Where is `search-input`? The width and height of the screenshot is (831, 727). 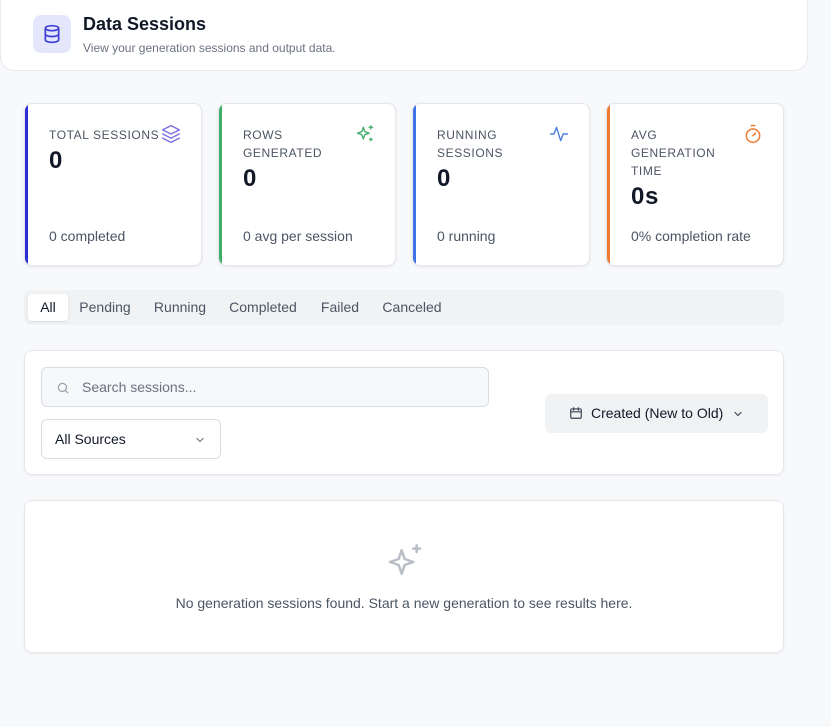 search-input is located at coordinates (282, 387).